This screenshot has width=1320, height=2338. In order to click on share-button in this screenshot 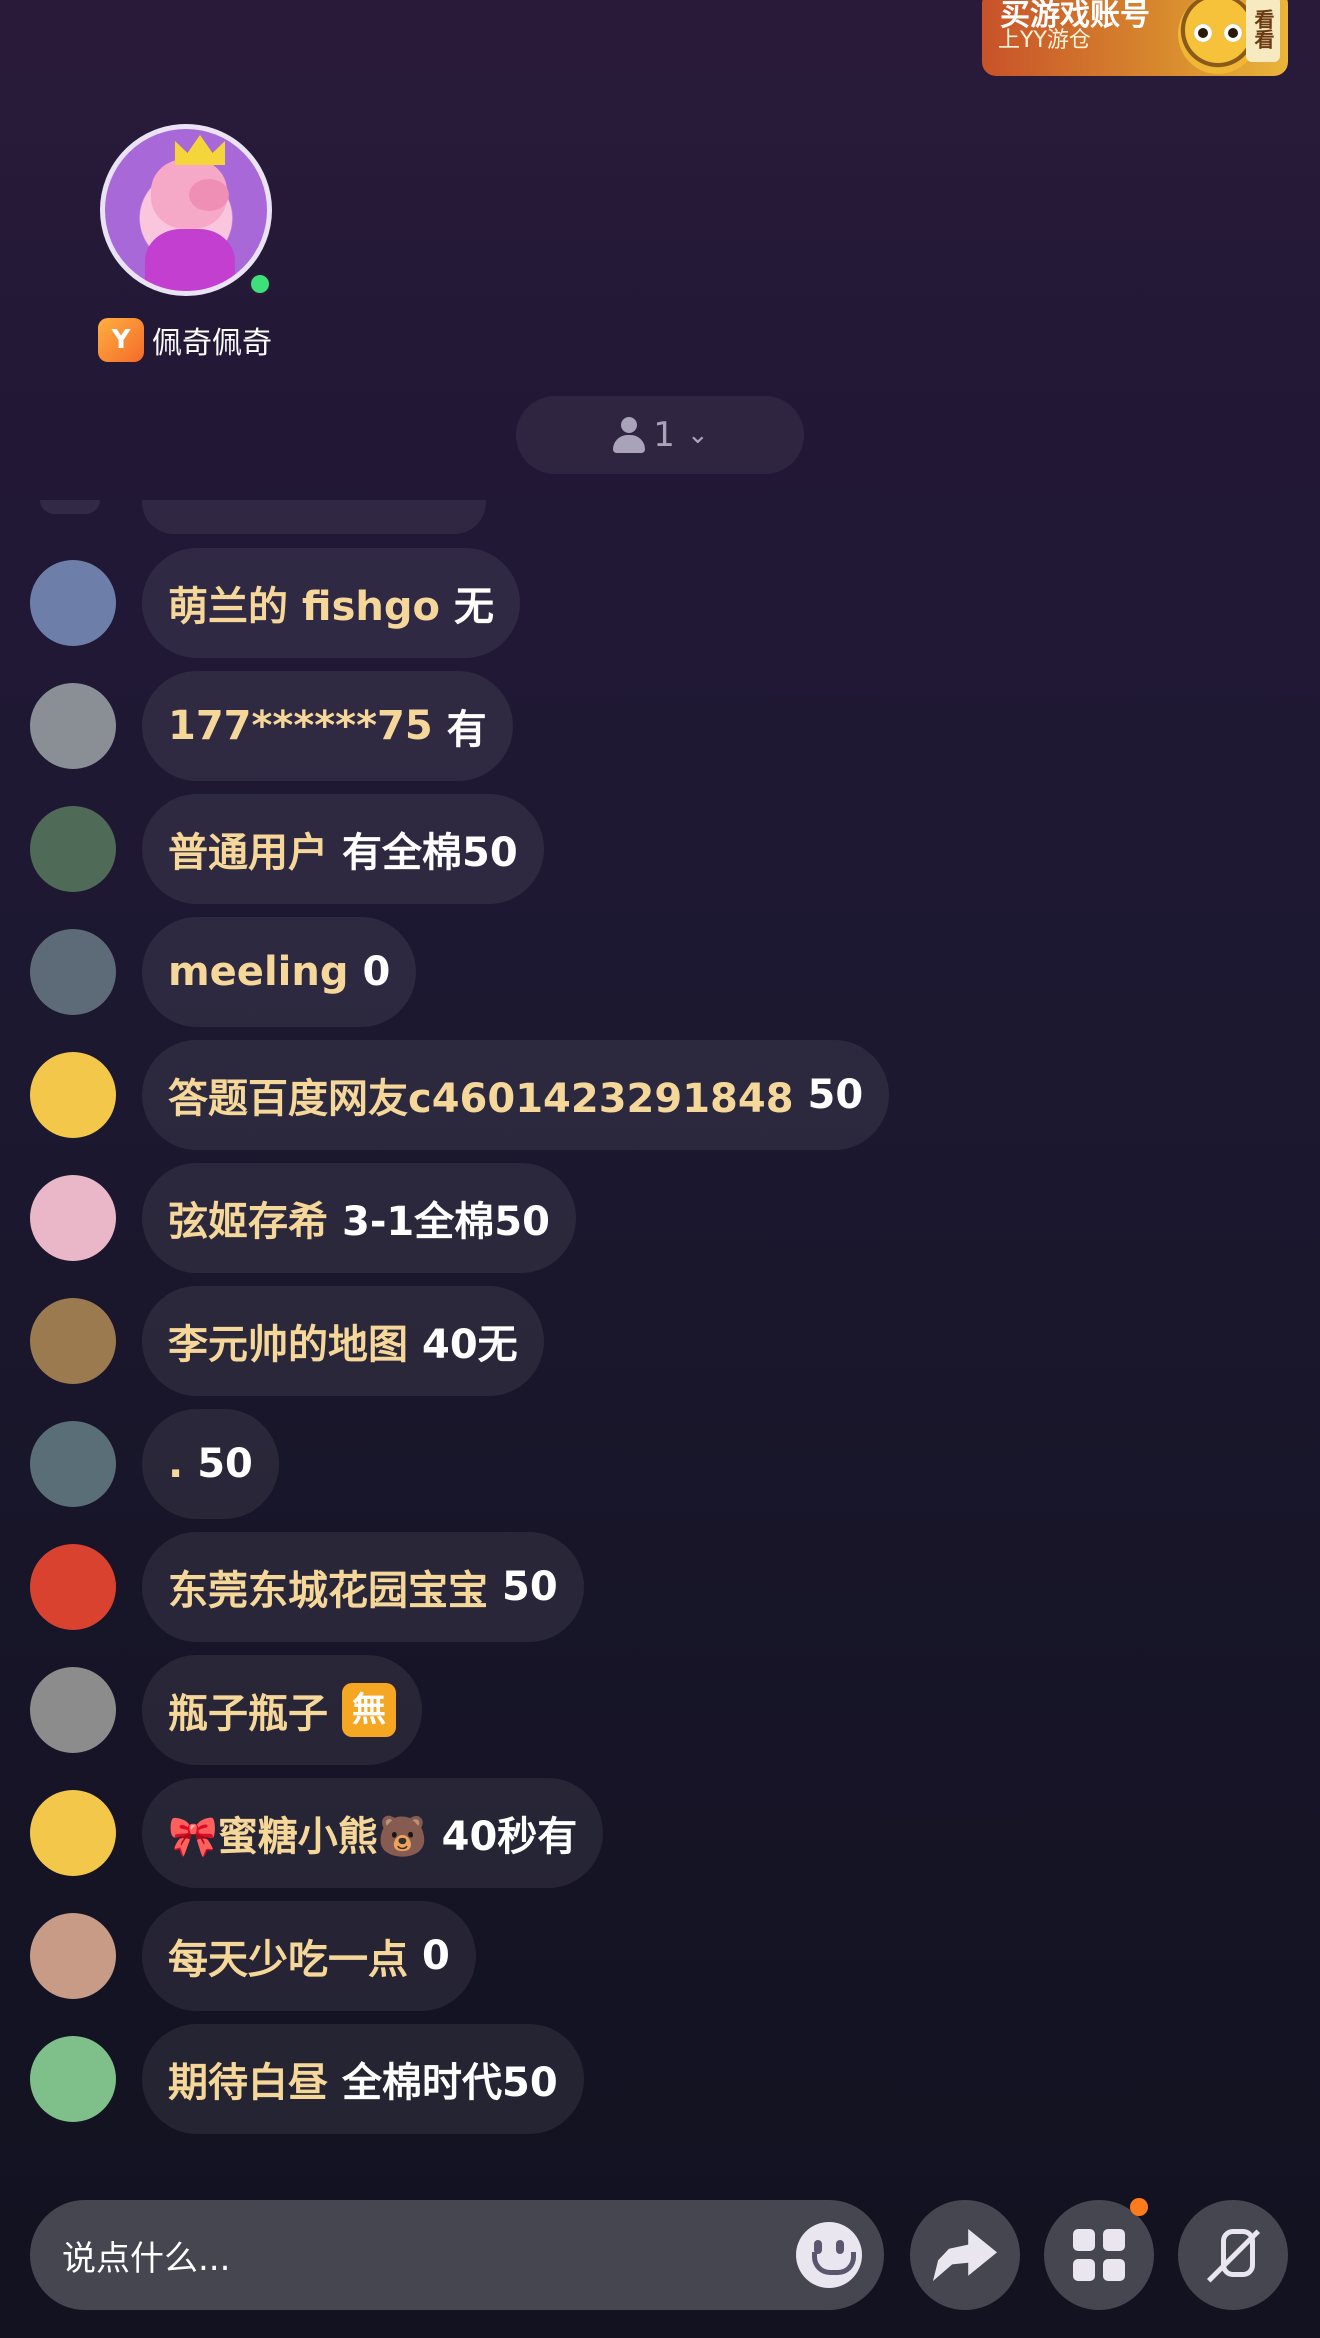, I will do `click(965, 2255)`.